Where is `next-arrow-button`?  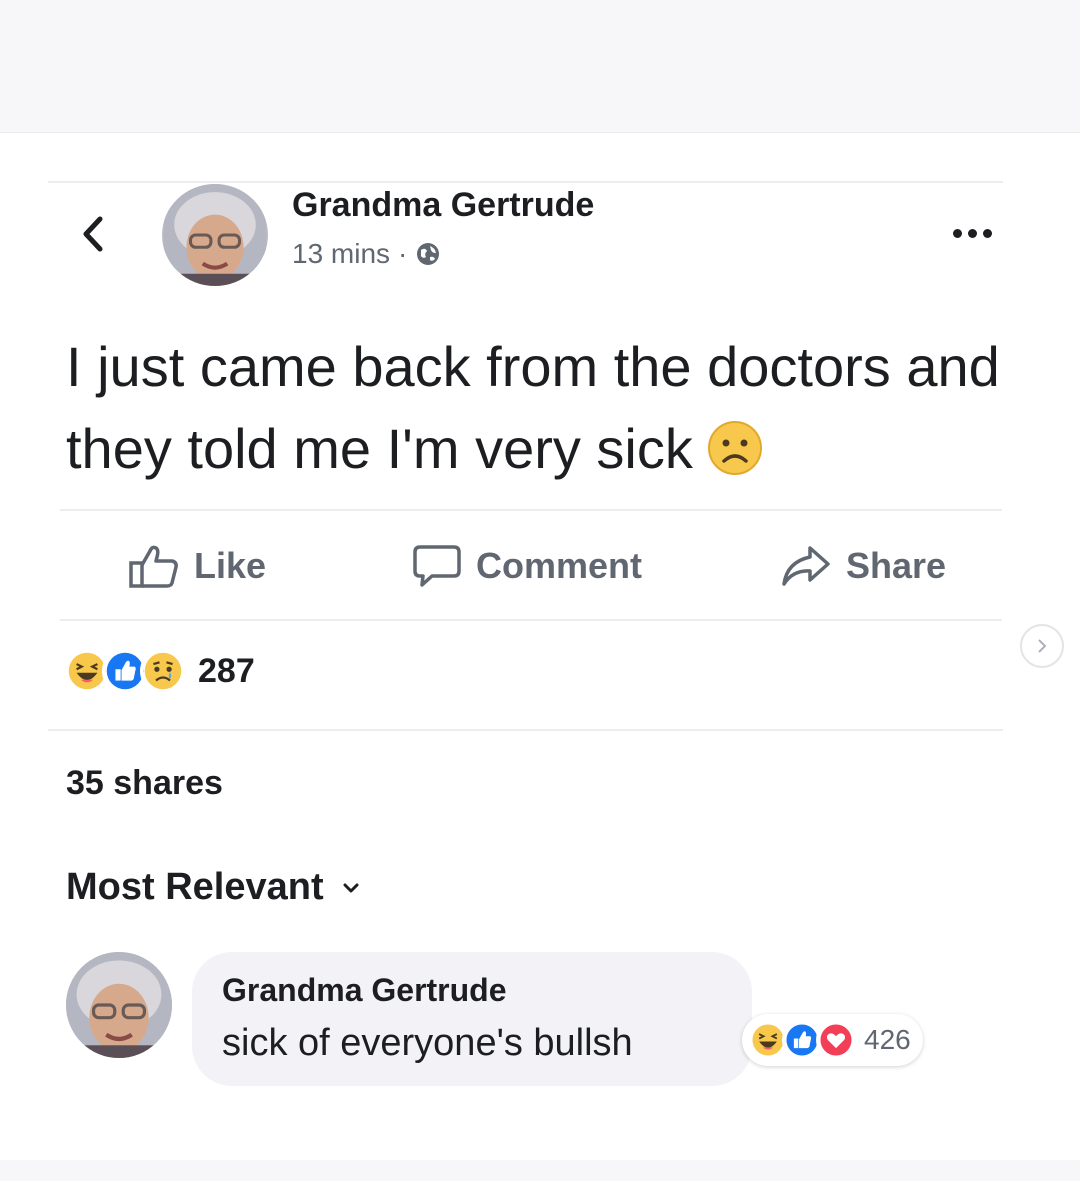
next-arrow-button is located at coordinates (1042, 646).